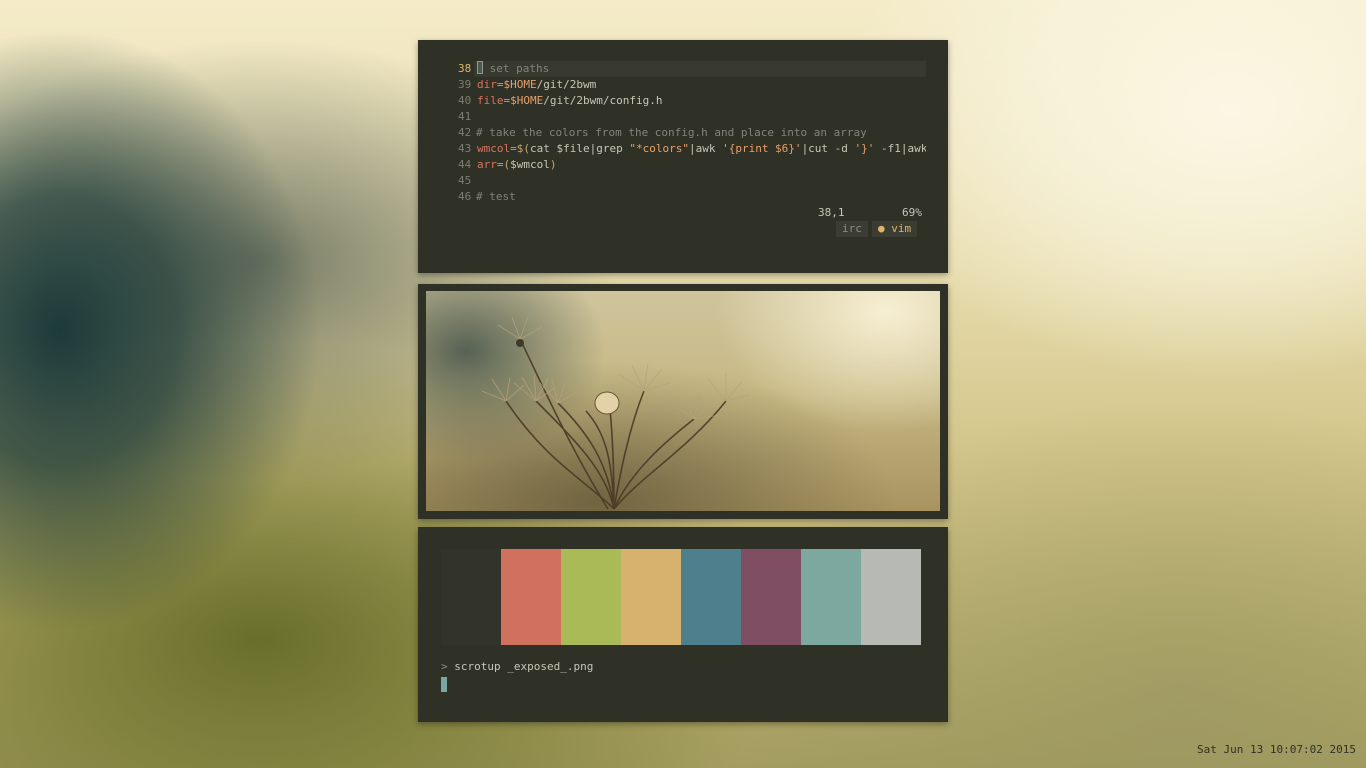 The image size is (1366, 768). Describe the element at coordinates (659, 148) in the screenshot. I see `code-token: "*colors"` at that location.